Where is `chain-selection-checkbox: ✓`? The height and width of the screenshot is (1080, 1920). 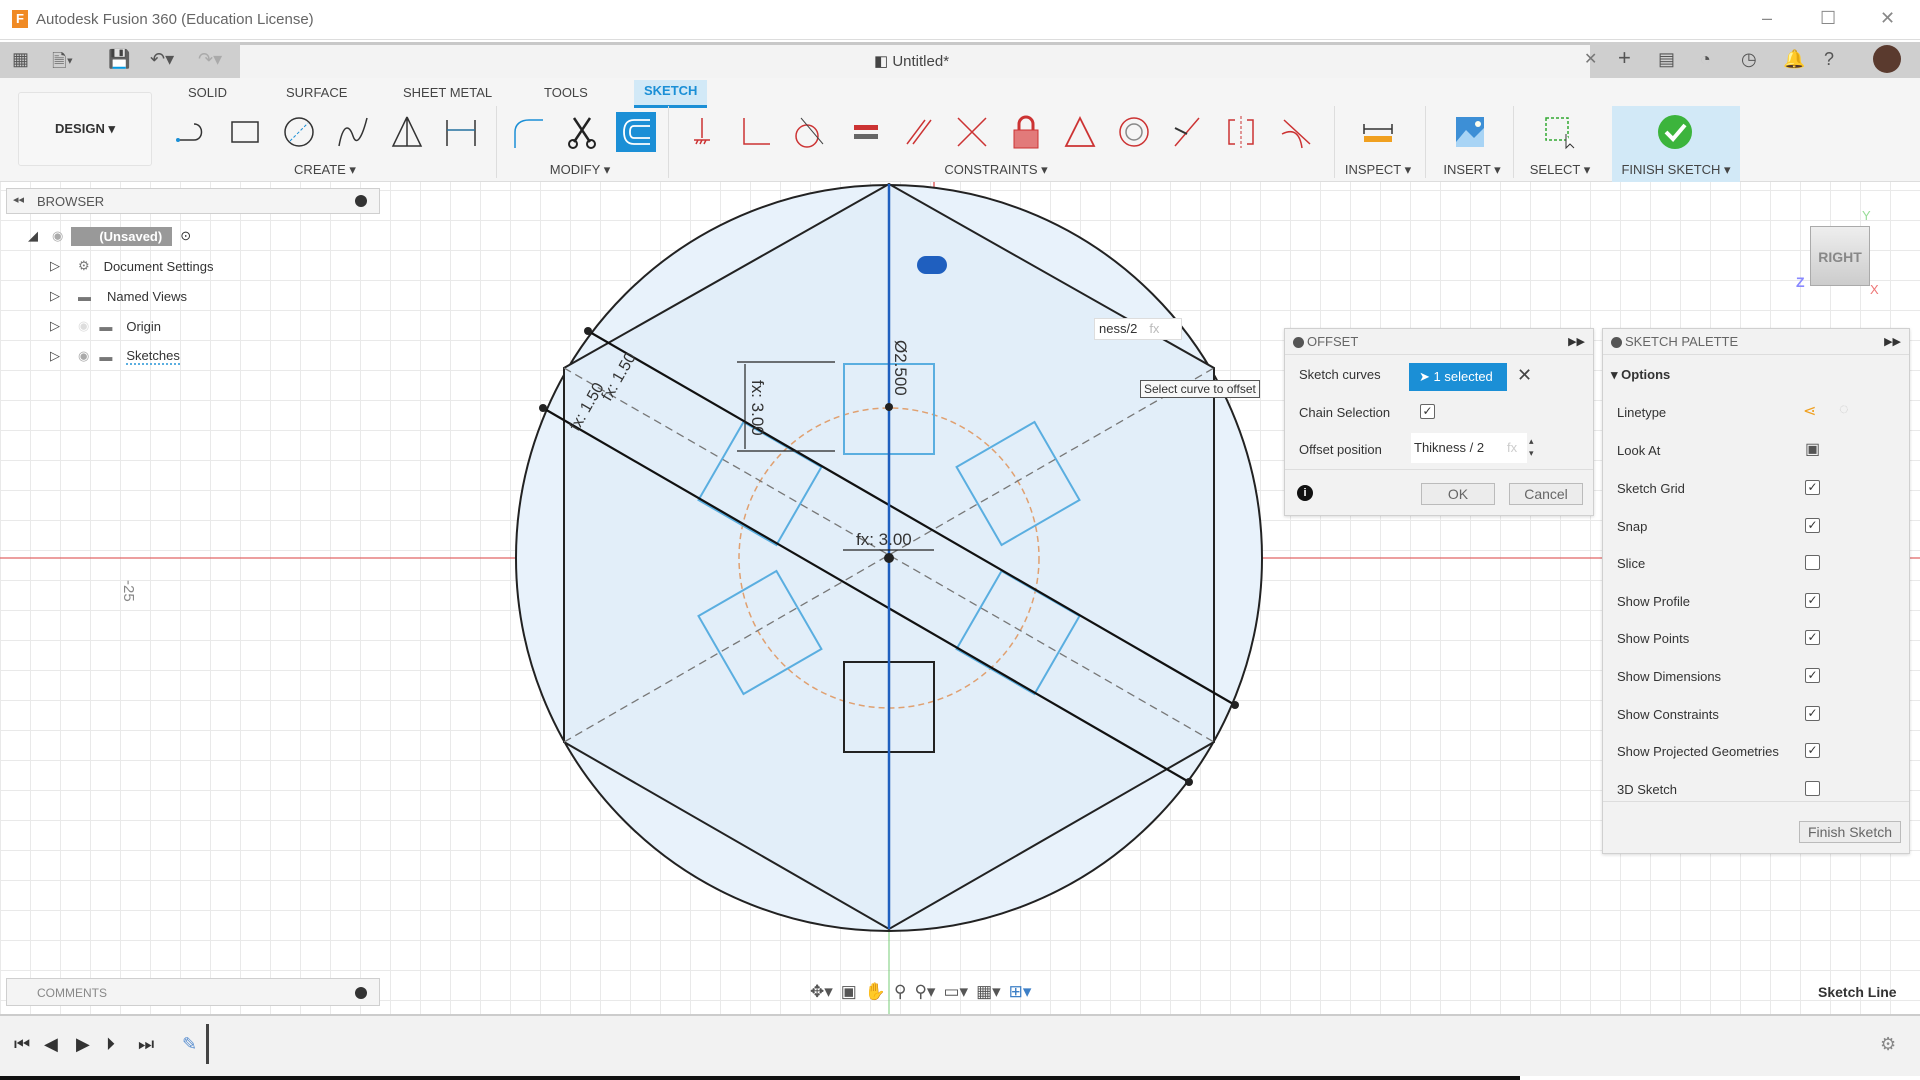
chain-selection-checkbox: ✓ is located at coordinates (1427, 411).